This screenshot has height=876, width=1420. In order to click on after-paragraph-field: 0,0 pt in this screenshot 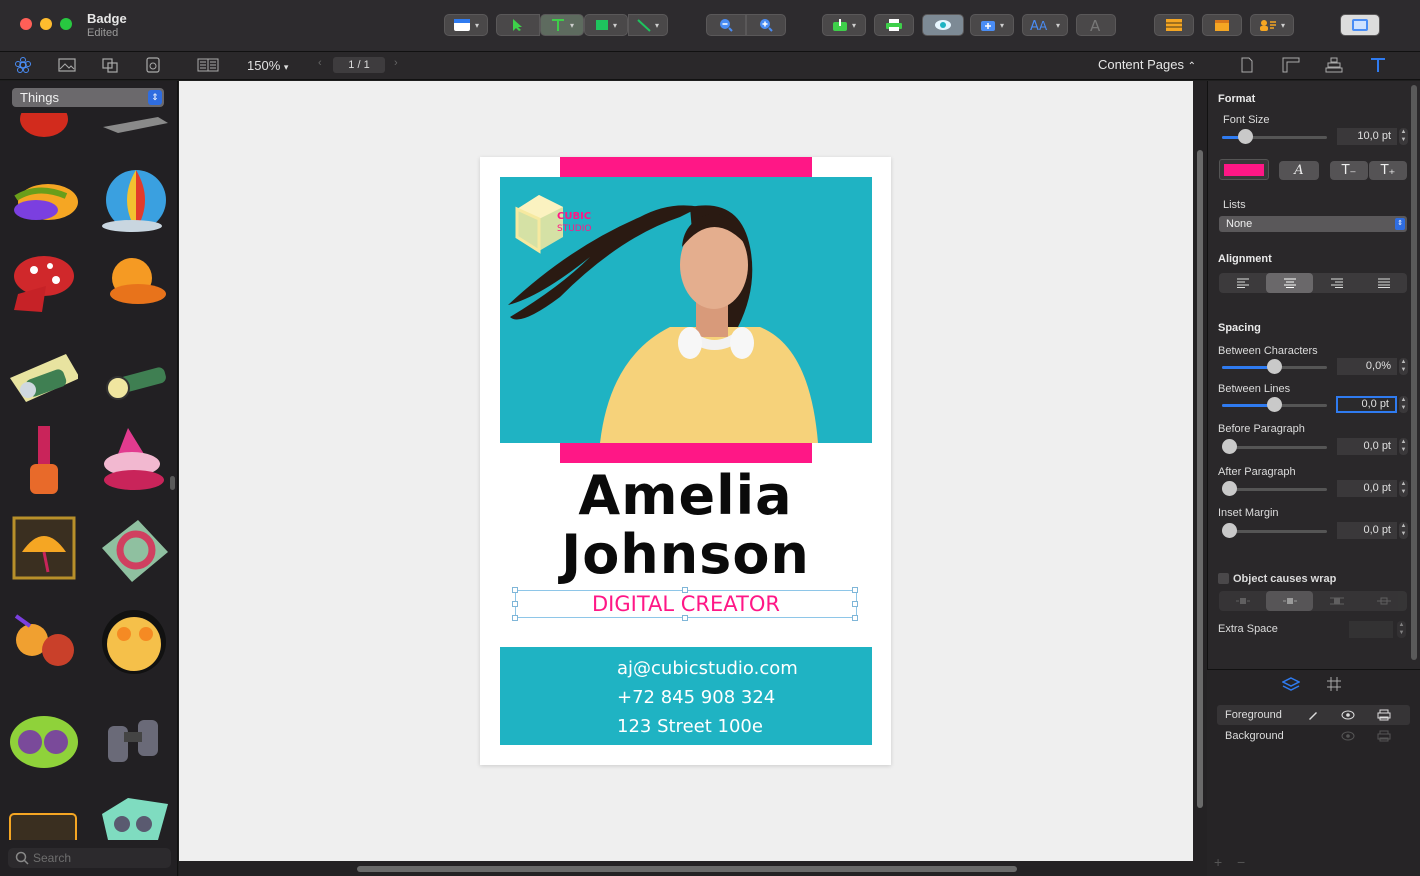, I will do `click(1367, 488)`.